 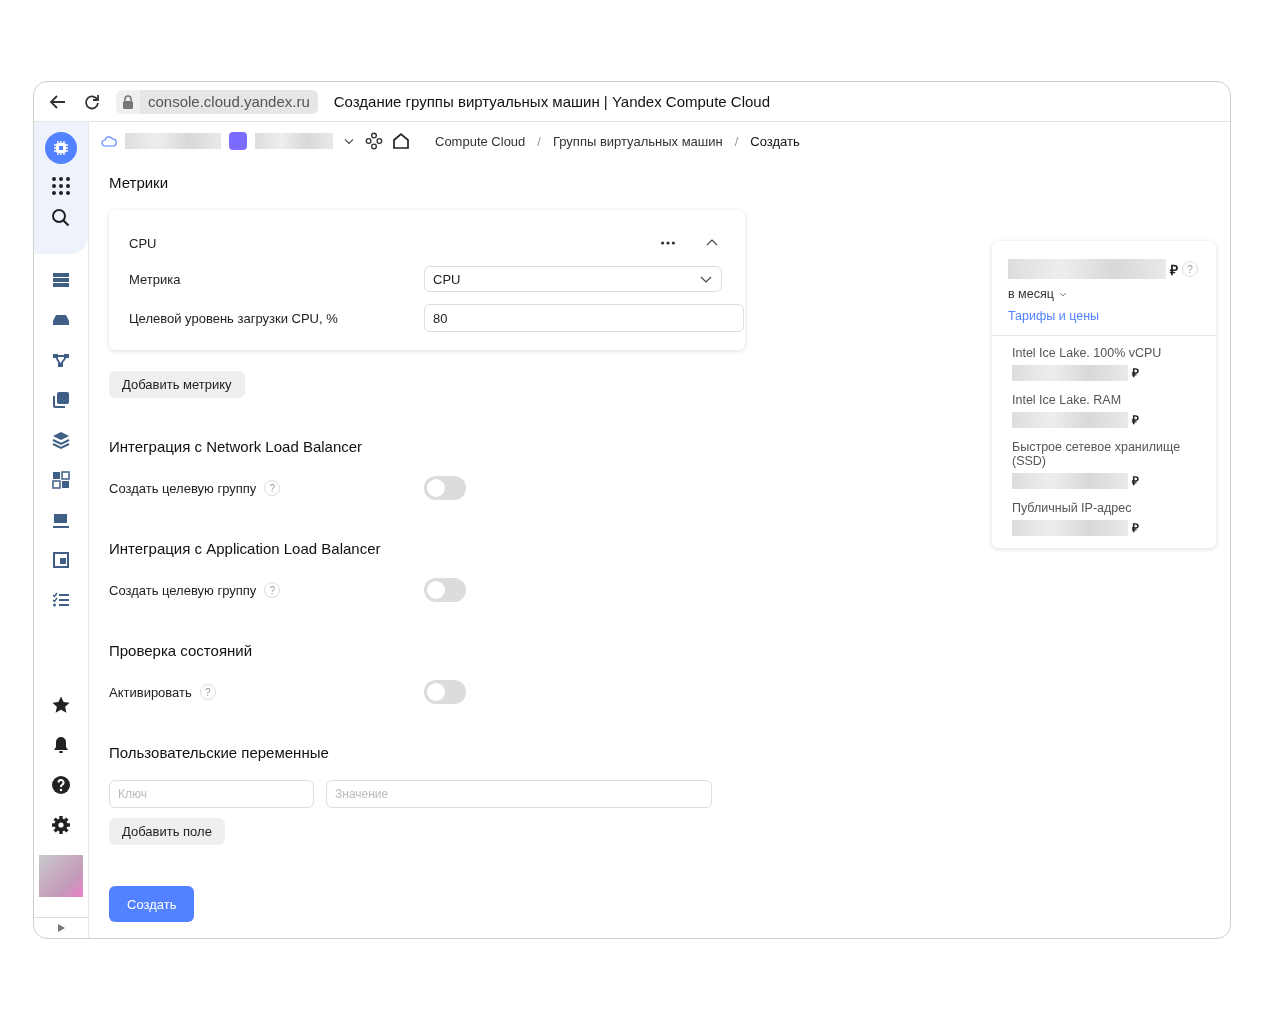 I want to click on compute-icon, so click(x=61, y=148).